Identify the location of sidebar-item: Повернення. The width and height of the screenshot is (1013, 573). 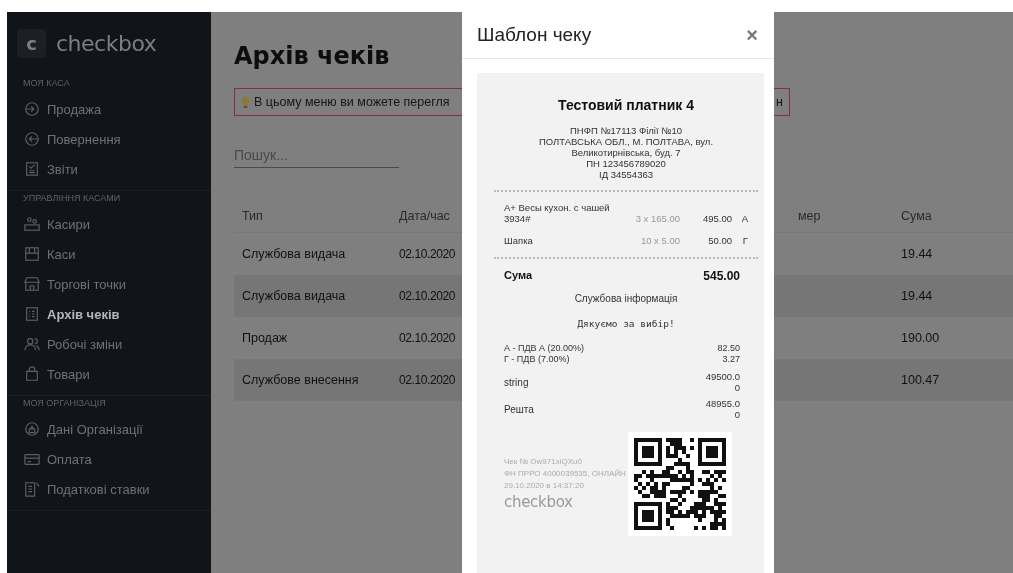
(109, 139).